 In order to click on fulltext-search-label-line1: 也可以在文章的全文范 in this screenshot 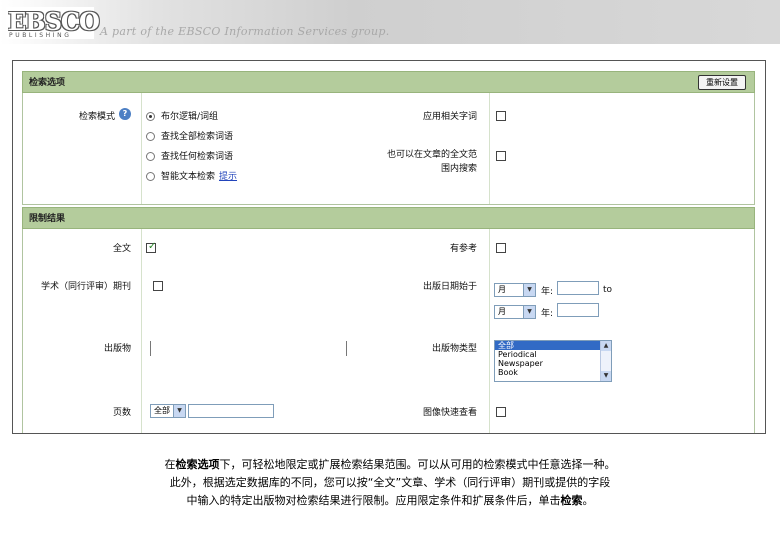, I will do `click(431, 155)`.